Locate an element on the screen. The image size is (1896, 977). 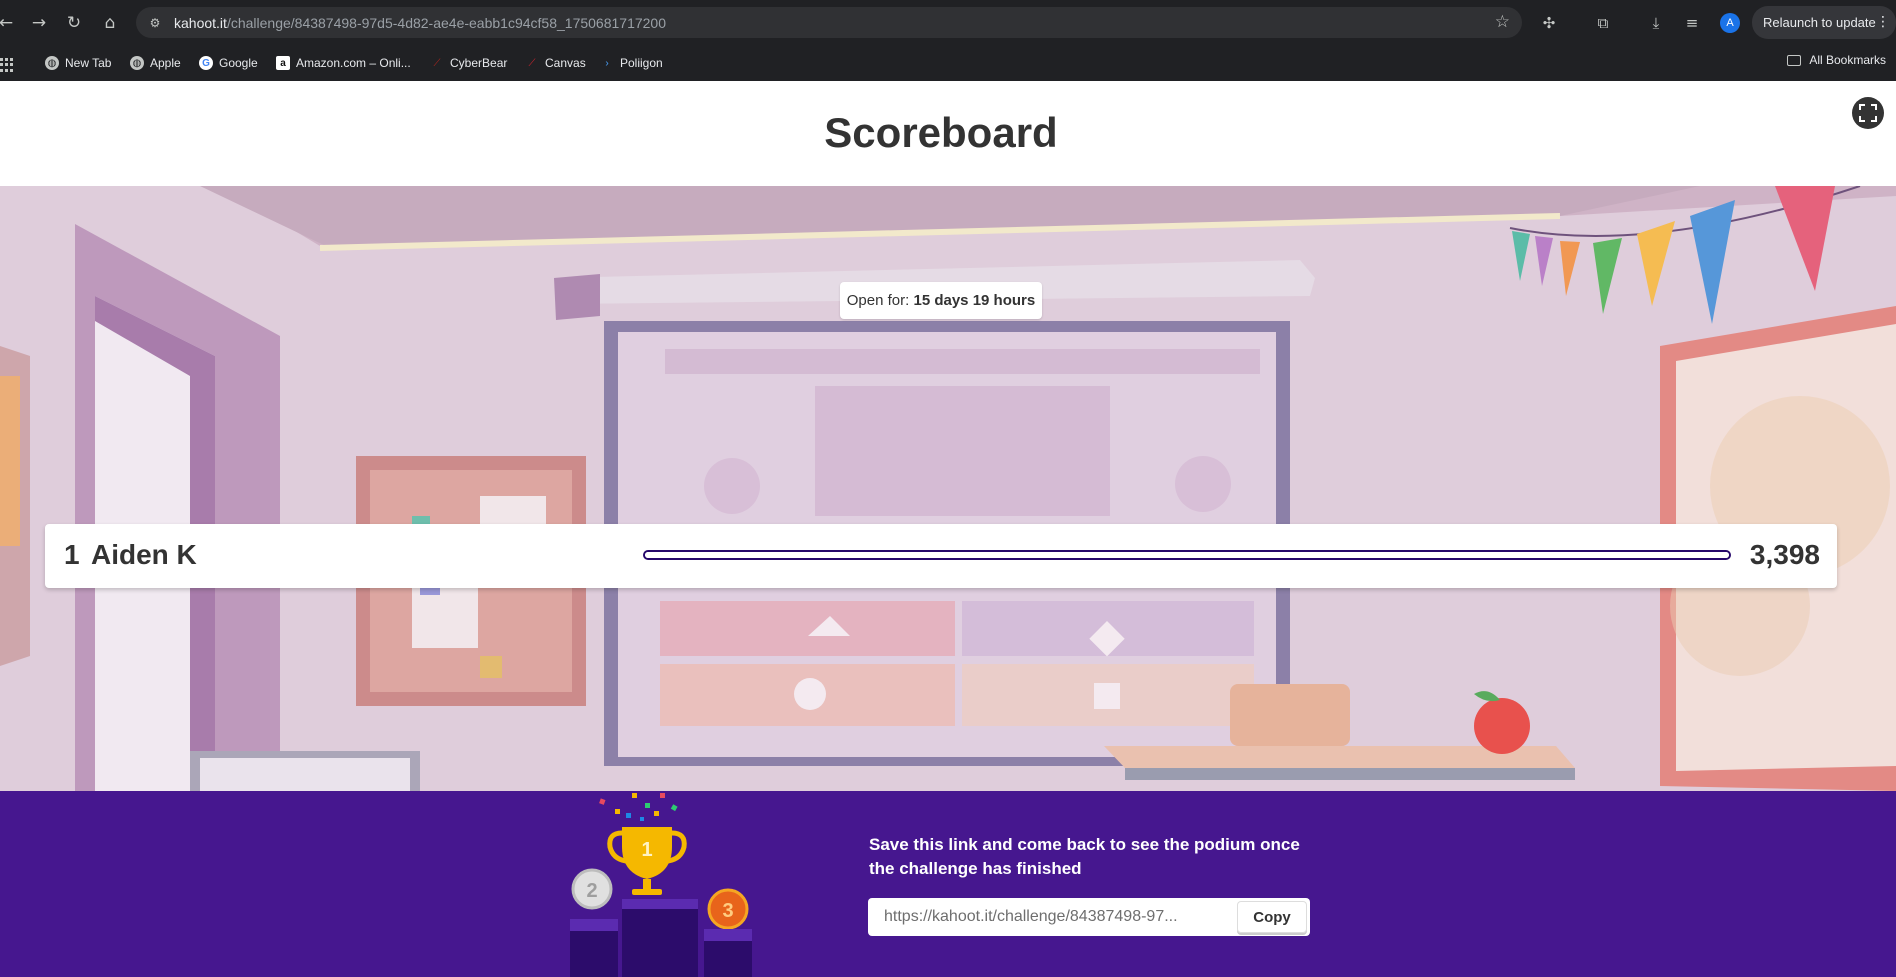
podium-third-number: 3 is located at coordinates (727, 911).